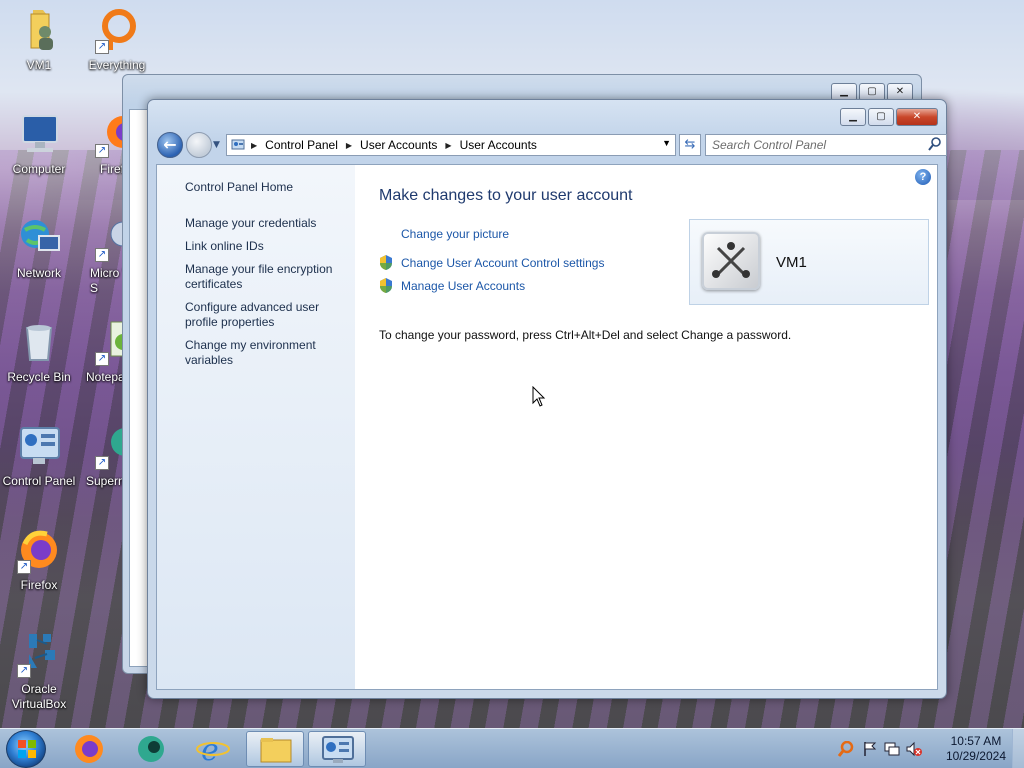  Describe the element at coordinates (512, 748) in the screenshot. I see `taskbar: e 10:57 AM 10/29/2024` at that location.